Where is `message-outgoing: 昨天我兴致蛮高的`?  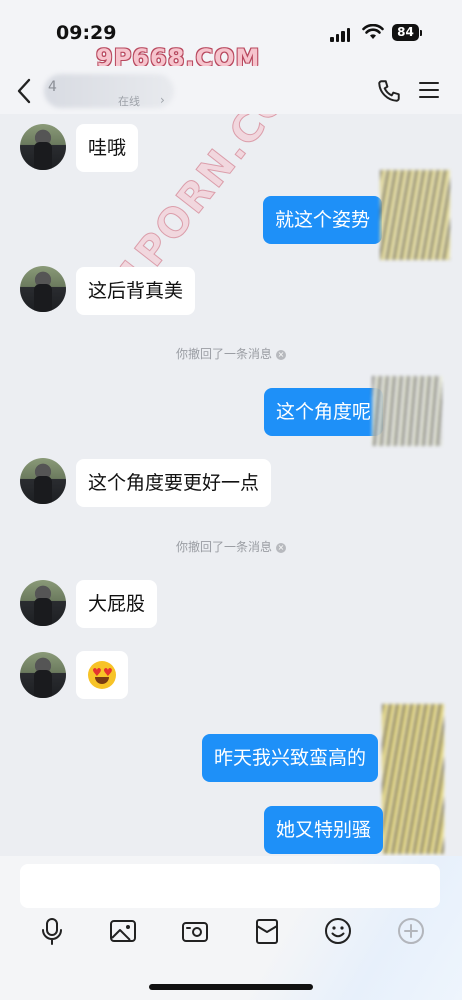
message-outgoing: 昨天我兴致蛮高的 is located at coordinates (290, 758).